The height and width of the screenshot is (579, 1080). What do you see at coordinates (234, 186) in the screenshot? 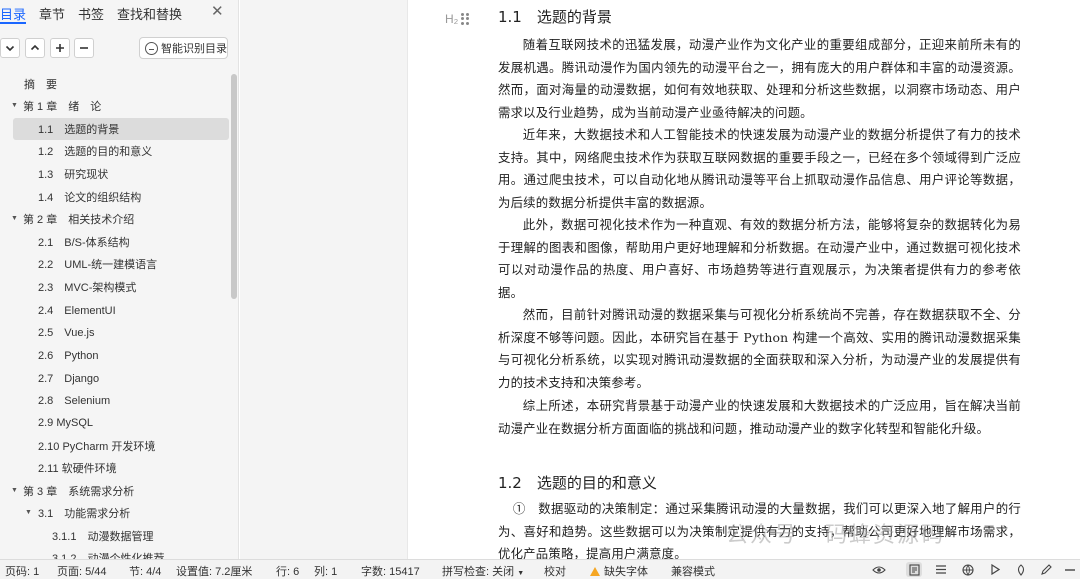
I see `toc-scrollbar` at bounding box center [234, 186].